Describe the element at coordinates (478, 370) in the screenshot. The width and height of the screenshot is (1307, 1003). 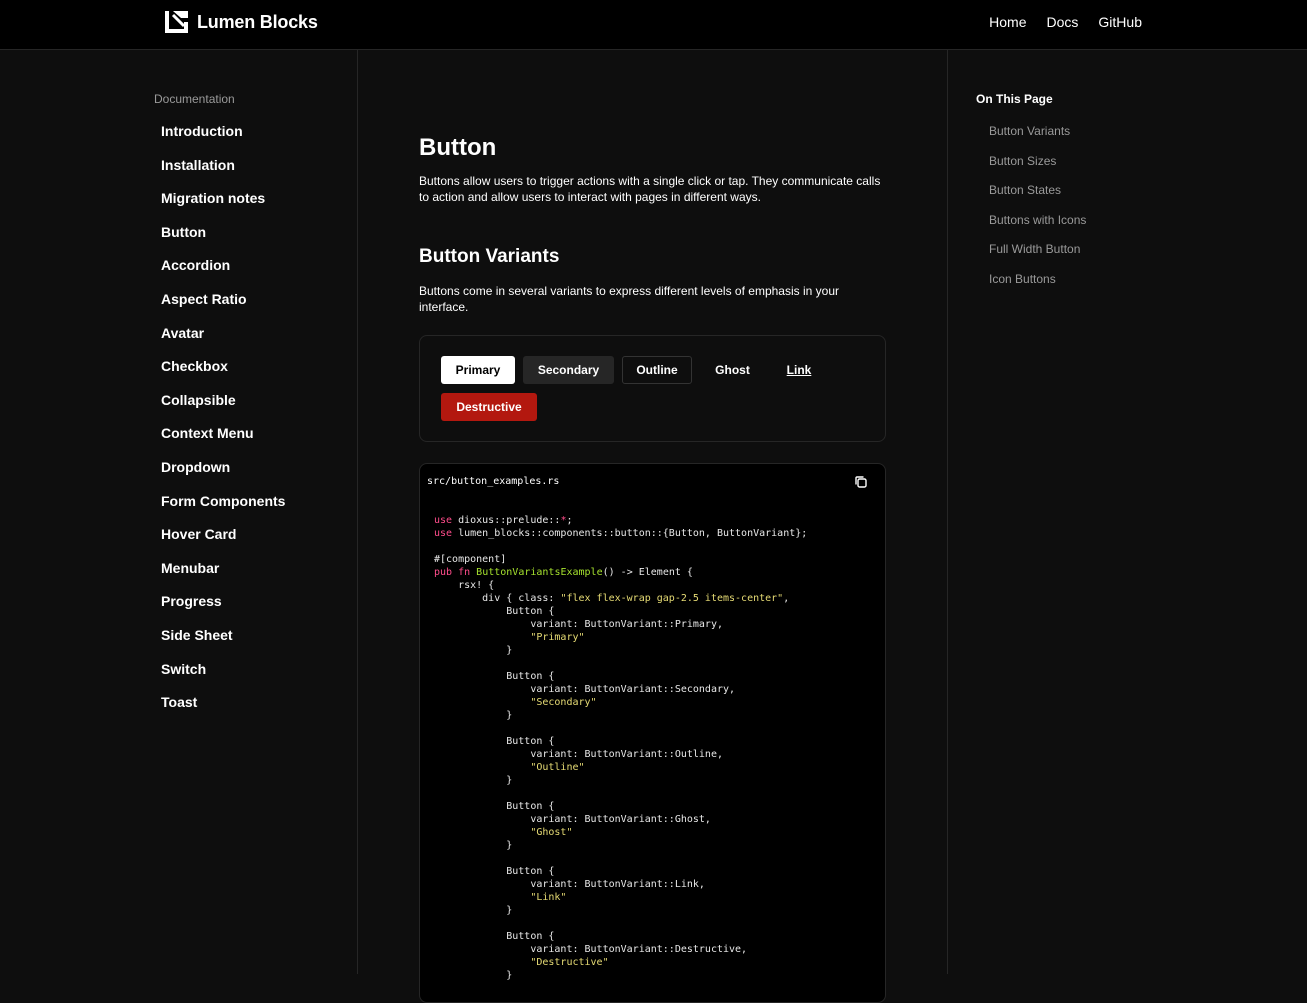
I see `primary-button: Primary` at that location.